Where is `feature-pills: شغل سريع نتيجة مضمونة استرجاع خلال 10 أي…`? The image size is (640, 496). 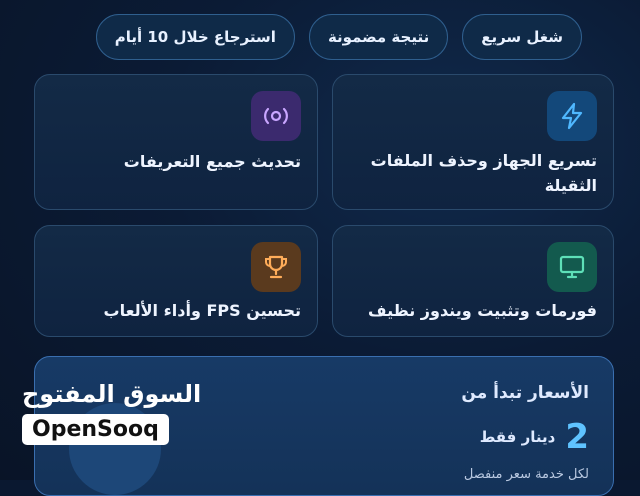
feature-pills: شغل سريع نتيجة مضمونة استرجاع خلال 10 أي… is located at coordinates (328, 37).